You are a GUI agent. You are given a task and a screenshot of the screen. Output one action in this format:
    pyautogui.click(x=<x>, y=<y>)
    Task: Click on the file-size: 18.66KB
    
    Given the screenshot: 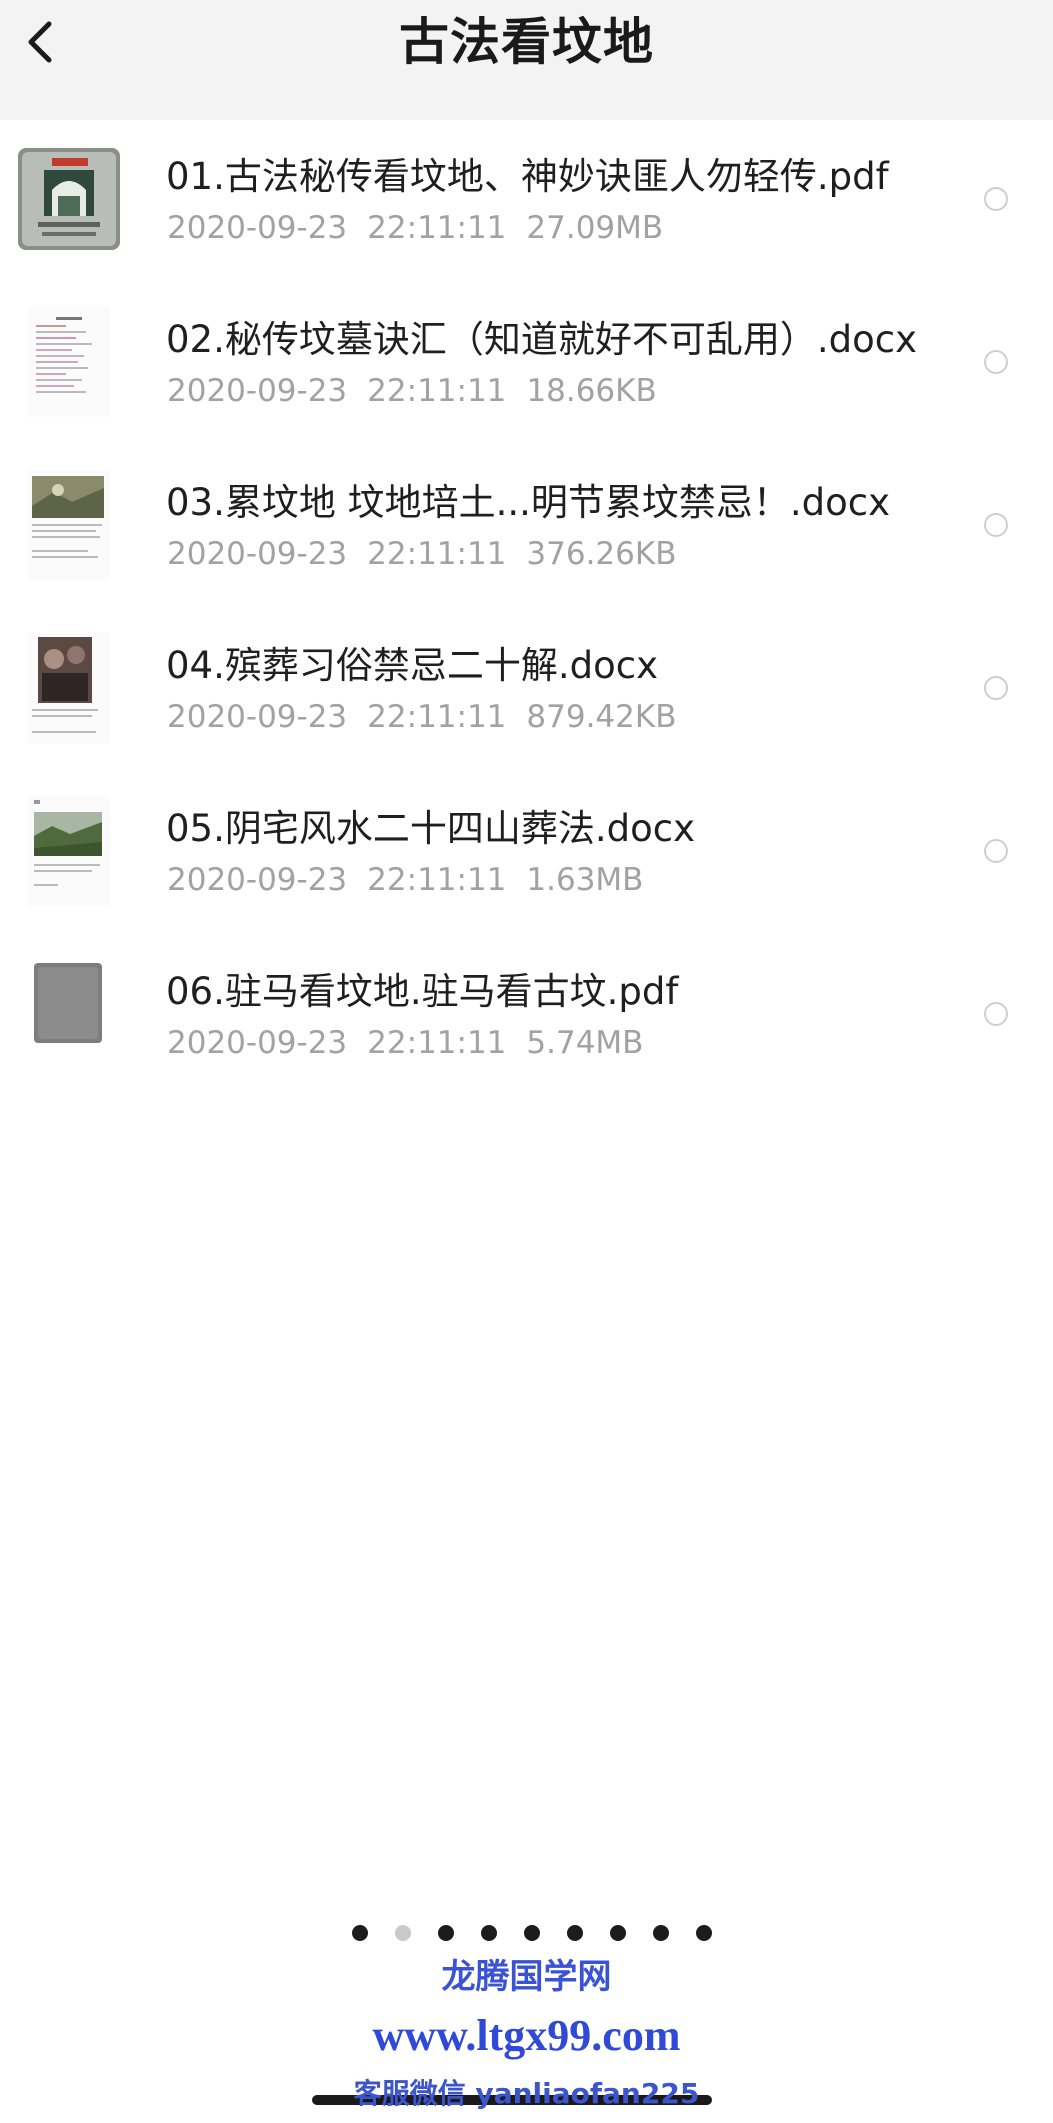 What is the action you would take?
    pyautogui.click(x=591, y=391)
    